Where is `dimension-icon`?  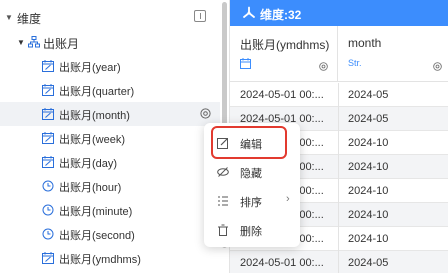
dimension-icon is located at coordinates (249, 12).